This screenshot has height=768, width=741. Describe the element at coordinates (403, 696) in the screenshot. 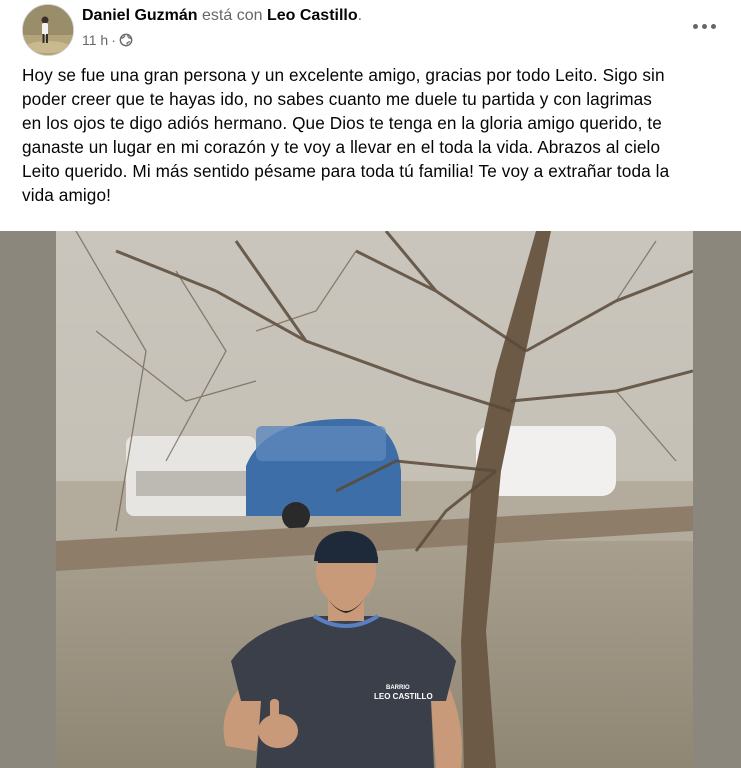

I see `shirt-logo-text: LEO CASTILLO` at that location.